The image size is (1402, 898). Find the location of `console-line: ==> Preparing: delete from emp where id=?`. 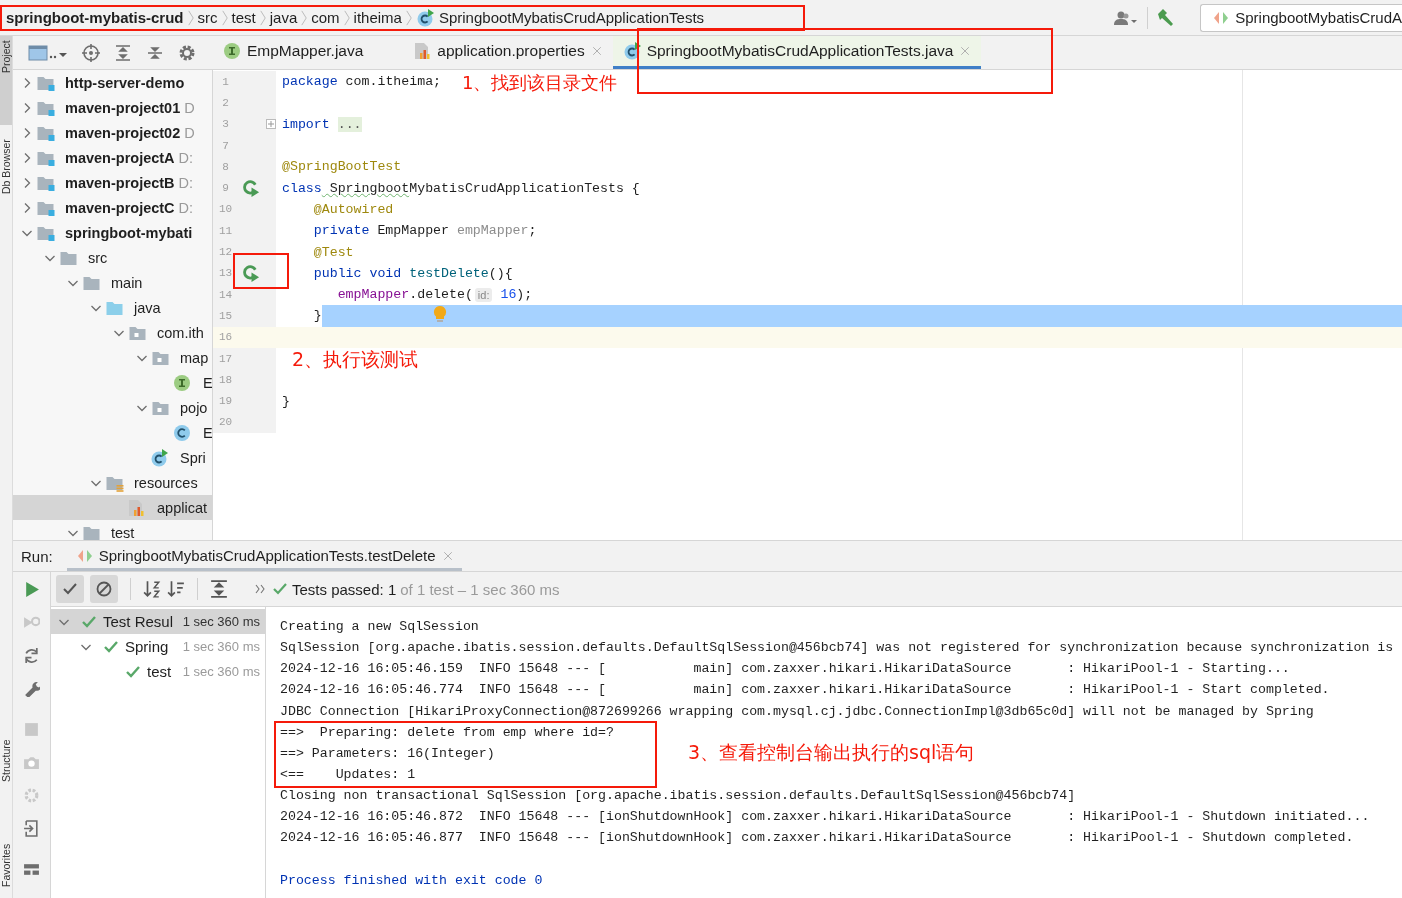

console-line: ==> Preparing: delete from emp where id=? is located at coordinates (447, 732).